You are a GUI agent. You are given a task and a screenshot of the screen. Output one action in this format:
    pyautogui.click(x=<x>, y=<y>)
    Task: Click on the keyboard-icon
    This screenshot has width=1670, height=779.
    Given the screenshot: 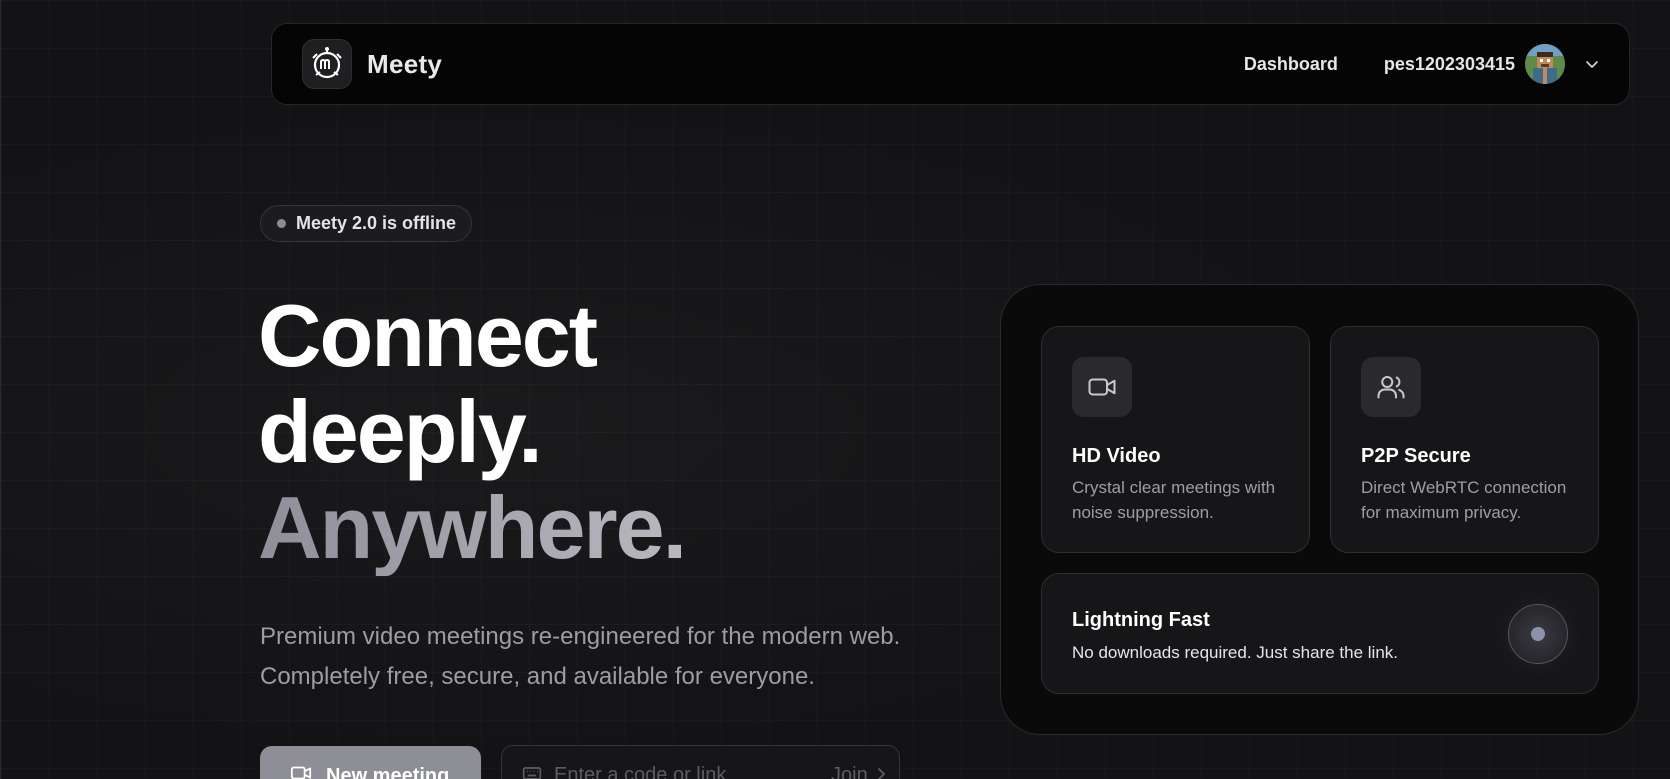 What is the action you would take?
    pyautogui.click(x=532, y=771)
    